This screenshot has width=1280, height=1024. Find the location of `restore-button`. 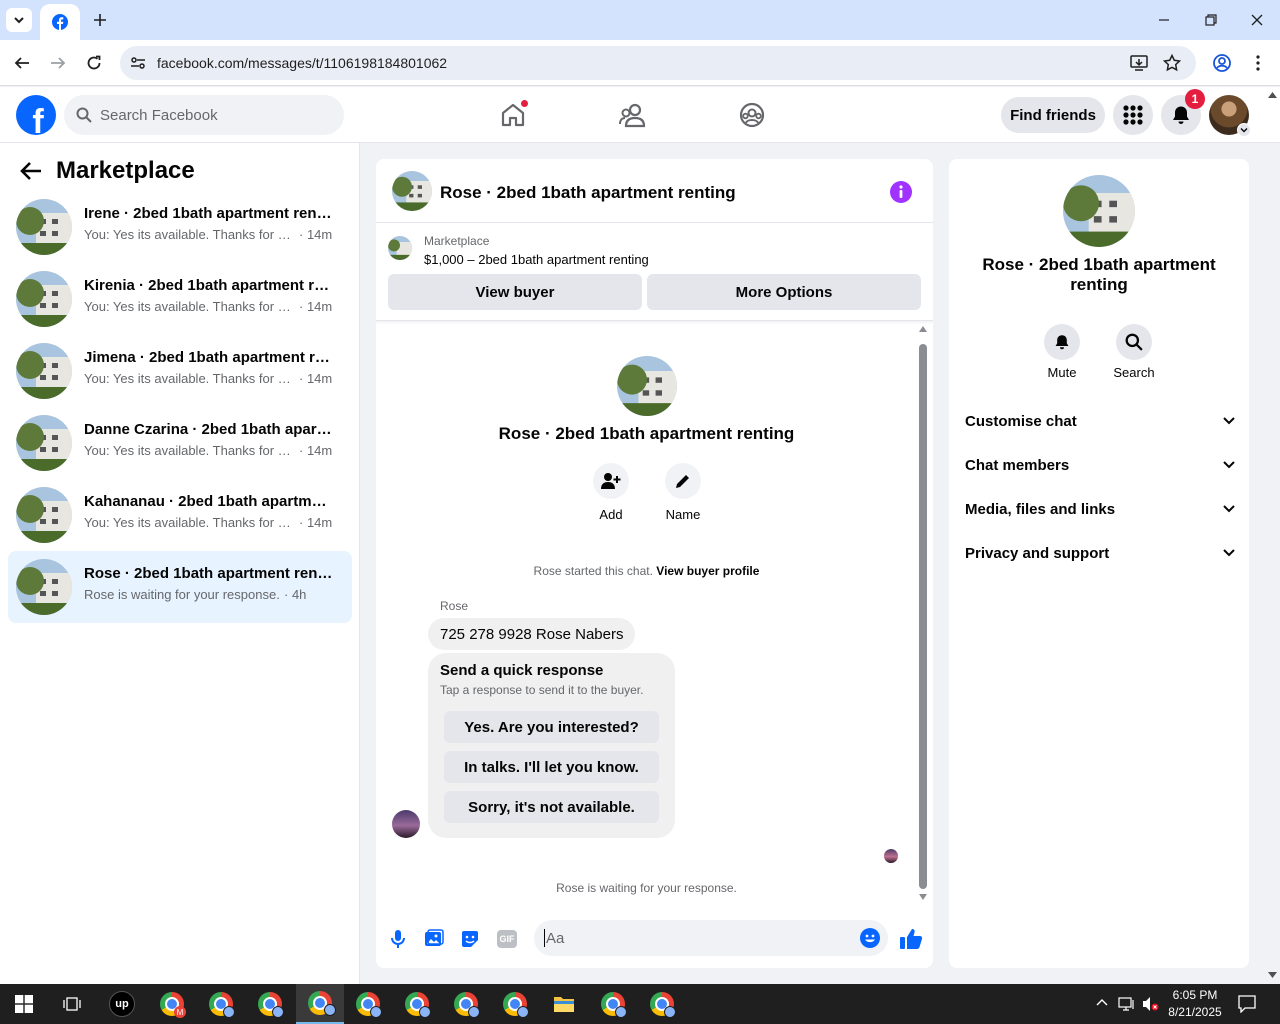

restore-button is located at coordinates (1211, 20).